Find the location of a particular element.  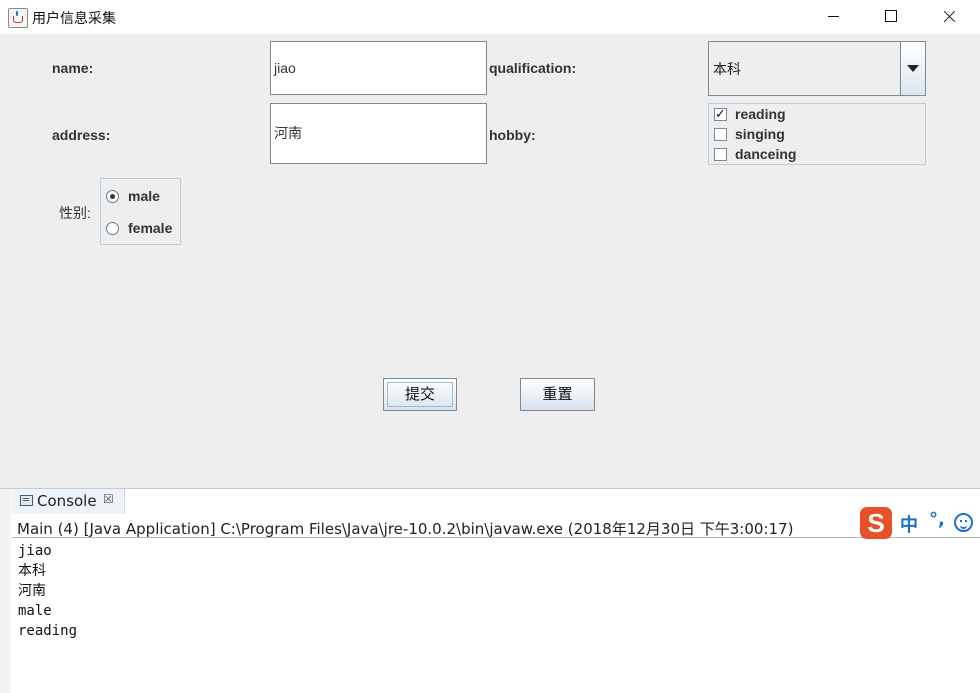

console-icon is located at coordinates (26, 500).